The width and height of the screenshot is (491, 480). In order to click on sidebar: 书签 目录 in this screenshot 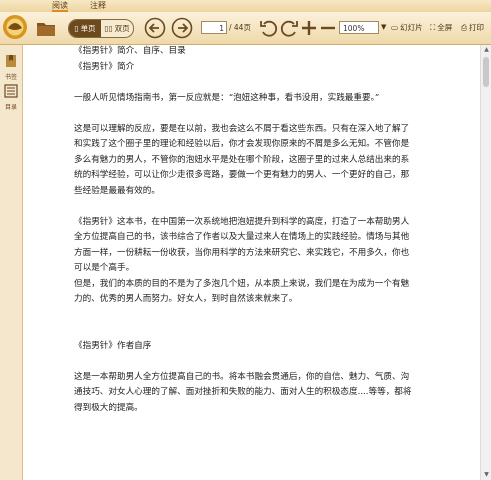, I will do `click(11, 262)`.